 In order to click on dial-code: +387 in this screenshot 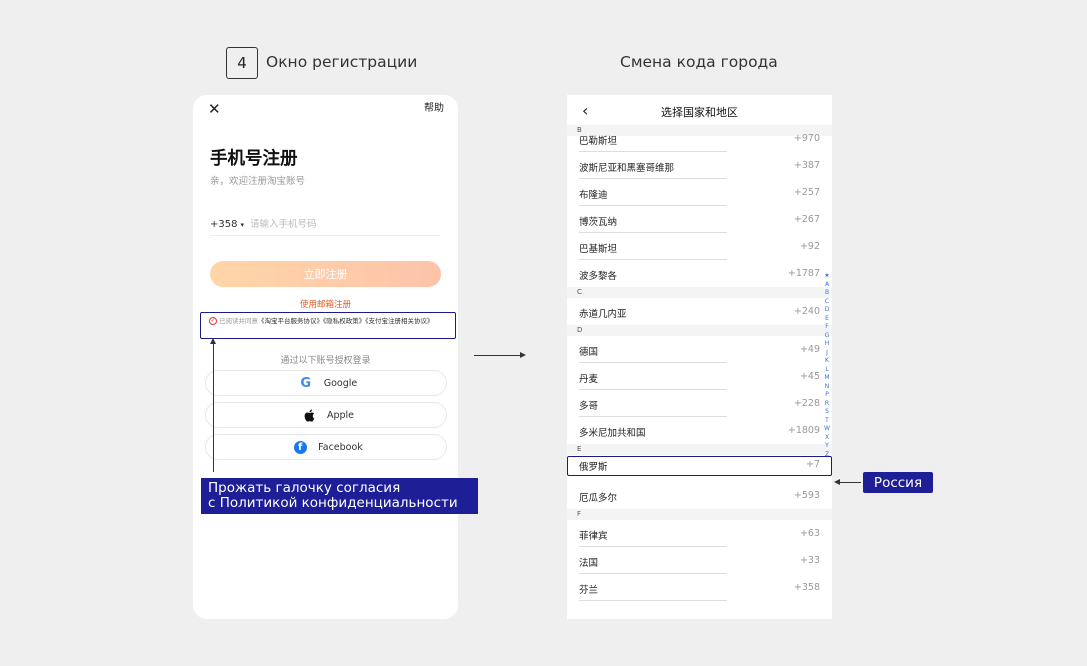, I will do `click(806, 165)`.